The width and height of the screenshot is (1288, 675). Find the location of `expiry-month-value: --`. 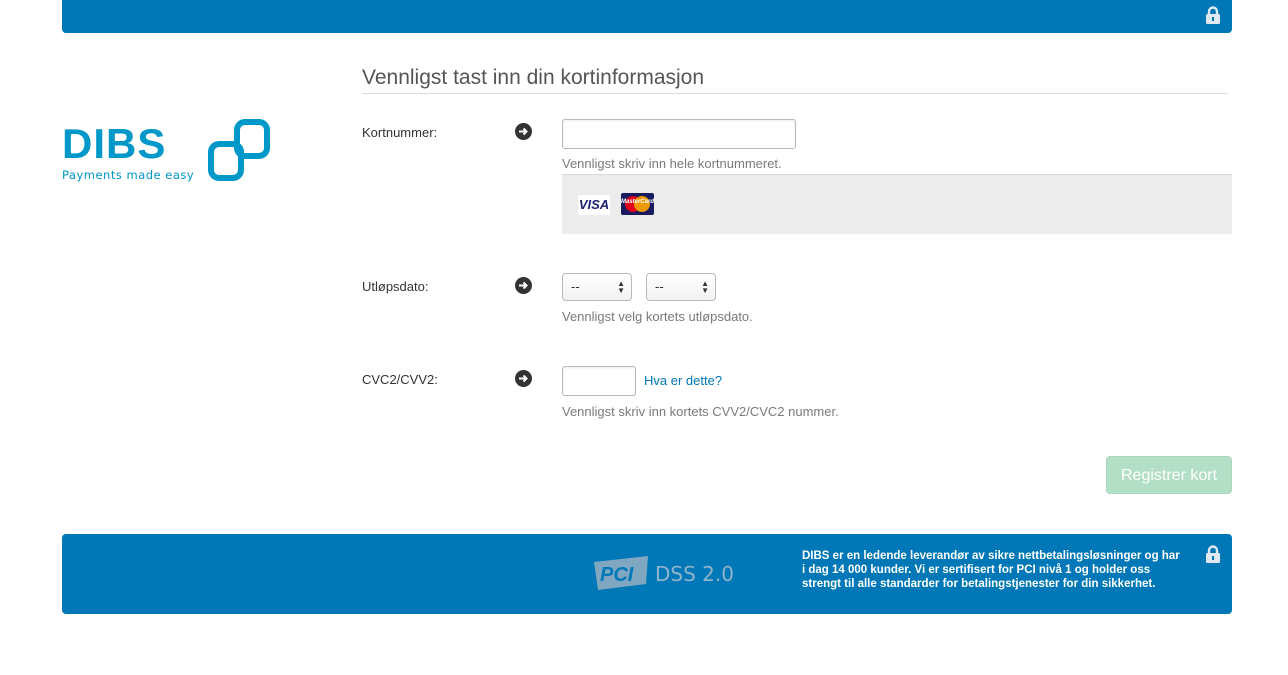

expiry-month-value: -- is located at coordinates (575, 286).